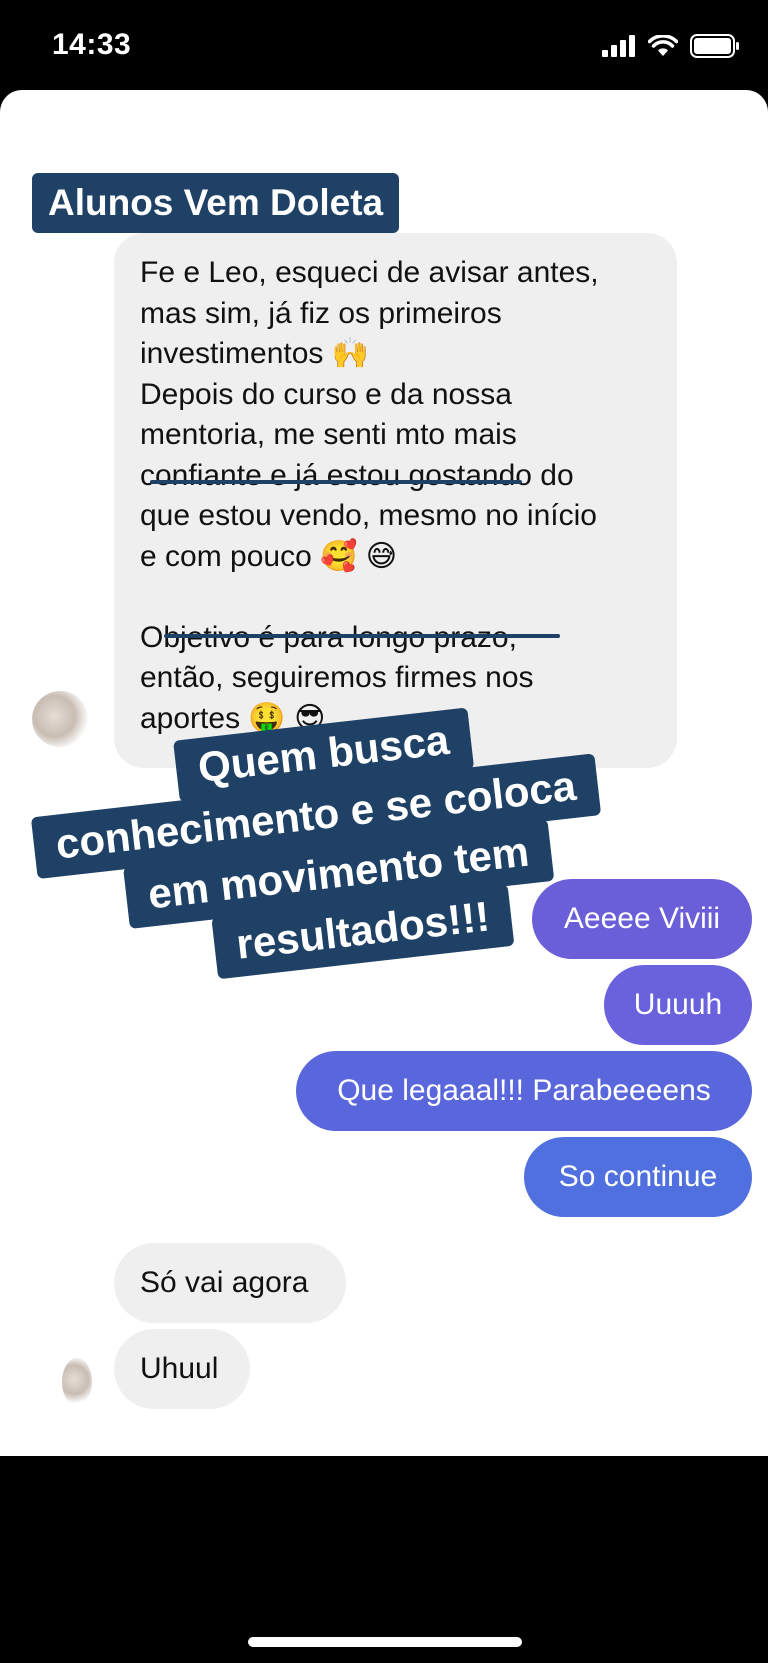 This screenshot has height=1663, width=768. What do you see at coordinates (92, 44) in the screenshot?
I see `status-time: 14:33` at bounding box center [92, 44].